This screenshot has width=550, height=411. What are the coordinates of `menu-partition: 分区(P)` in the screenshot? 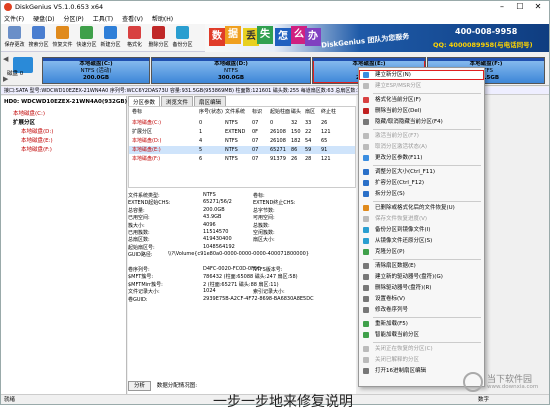 It's located at (73, 18).